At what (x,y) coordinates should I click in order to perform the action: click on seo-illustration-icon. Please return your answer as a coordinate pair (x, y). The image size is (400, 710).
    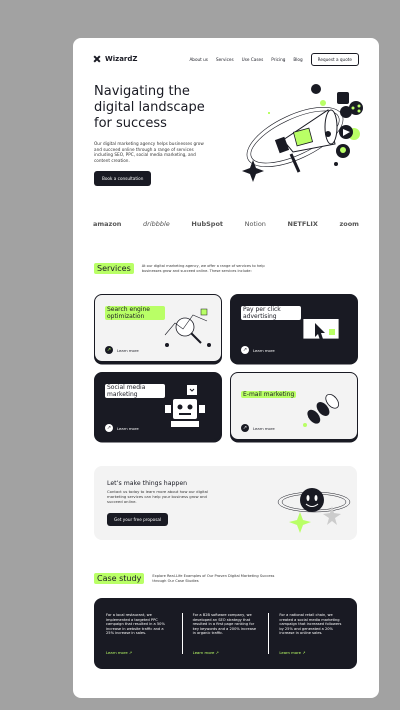
    Looking at the image, I should click on (187, 327).